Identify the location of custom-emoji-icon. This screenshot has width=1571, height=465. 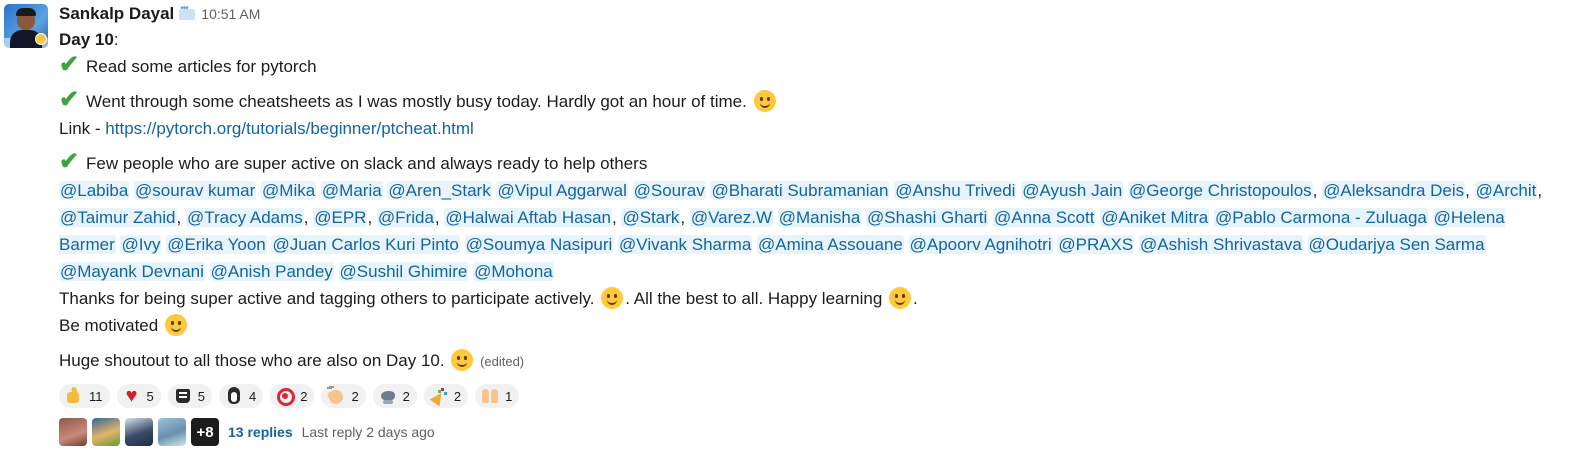
(183, 396).